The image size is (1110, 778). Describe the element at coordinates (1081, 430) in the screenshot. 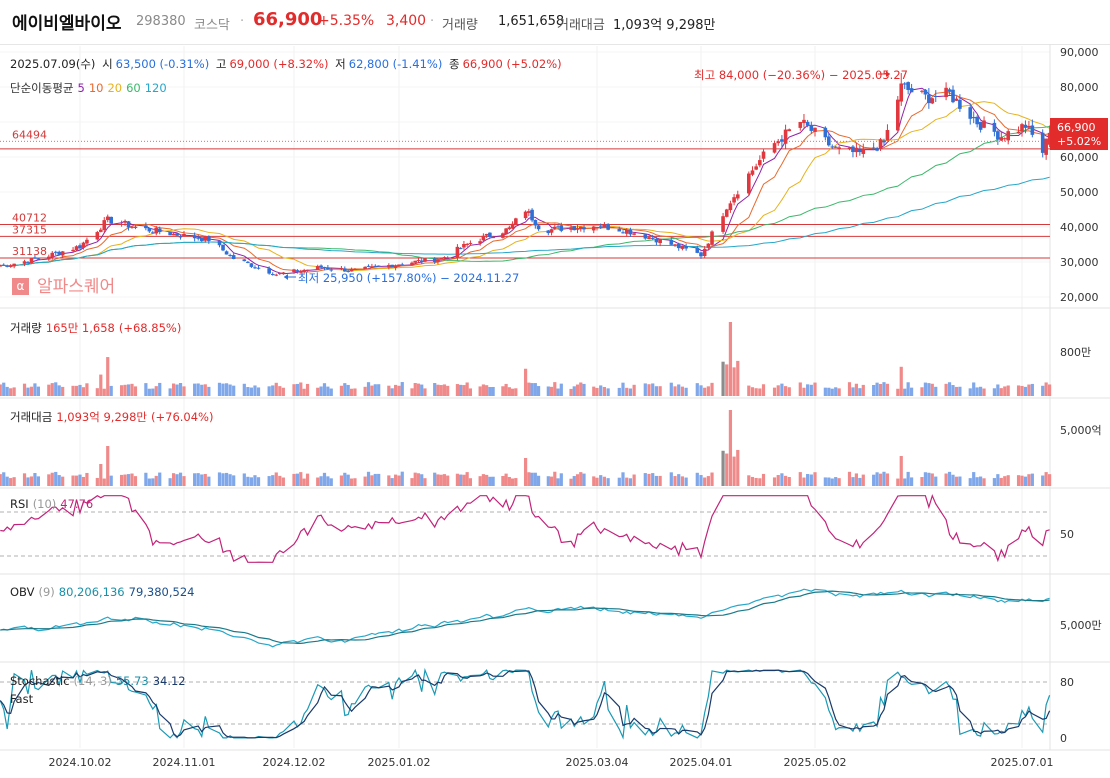

I see `amount-axis-label: 5,000억` at that location.